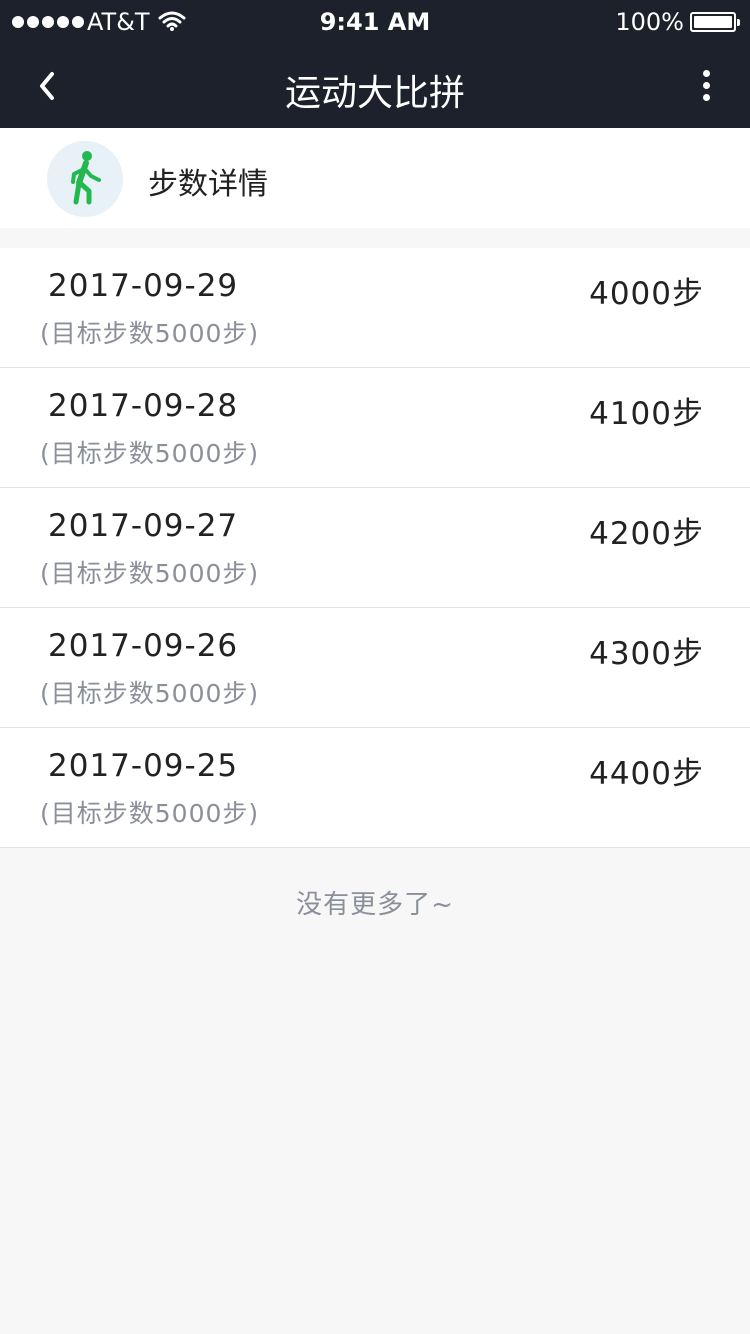  I want to click on record-date: 2017-09-29, so click(143, 286).